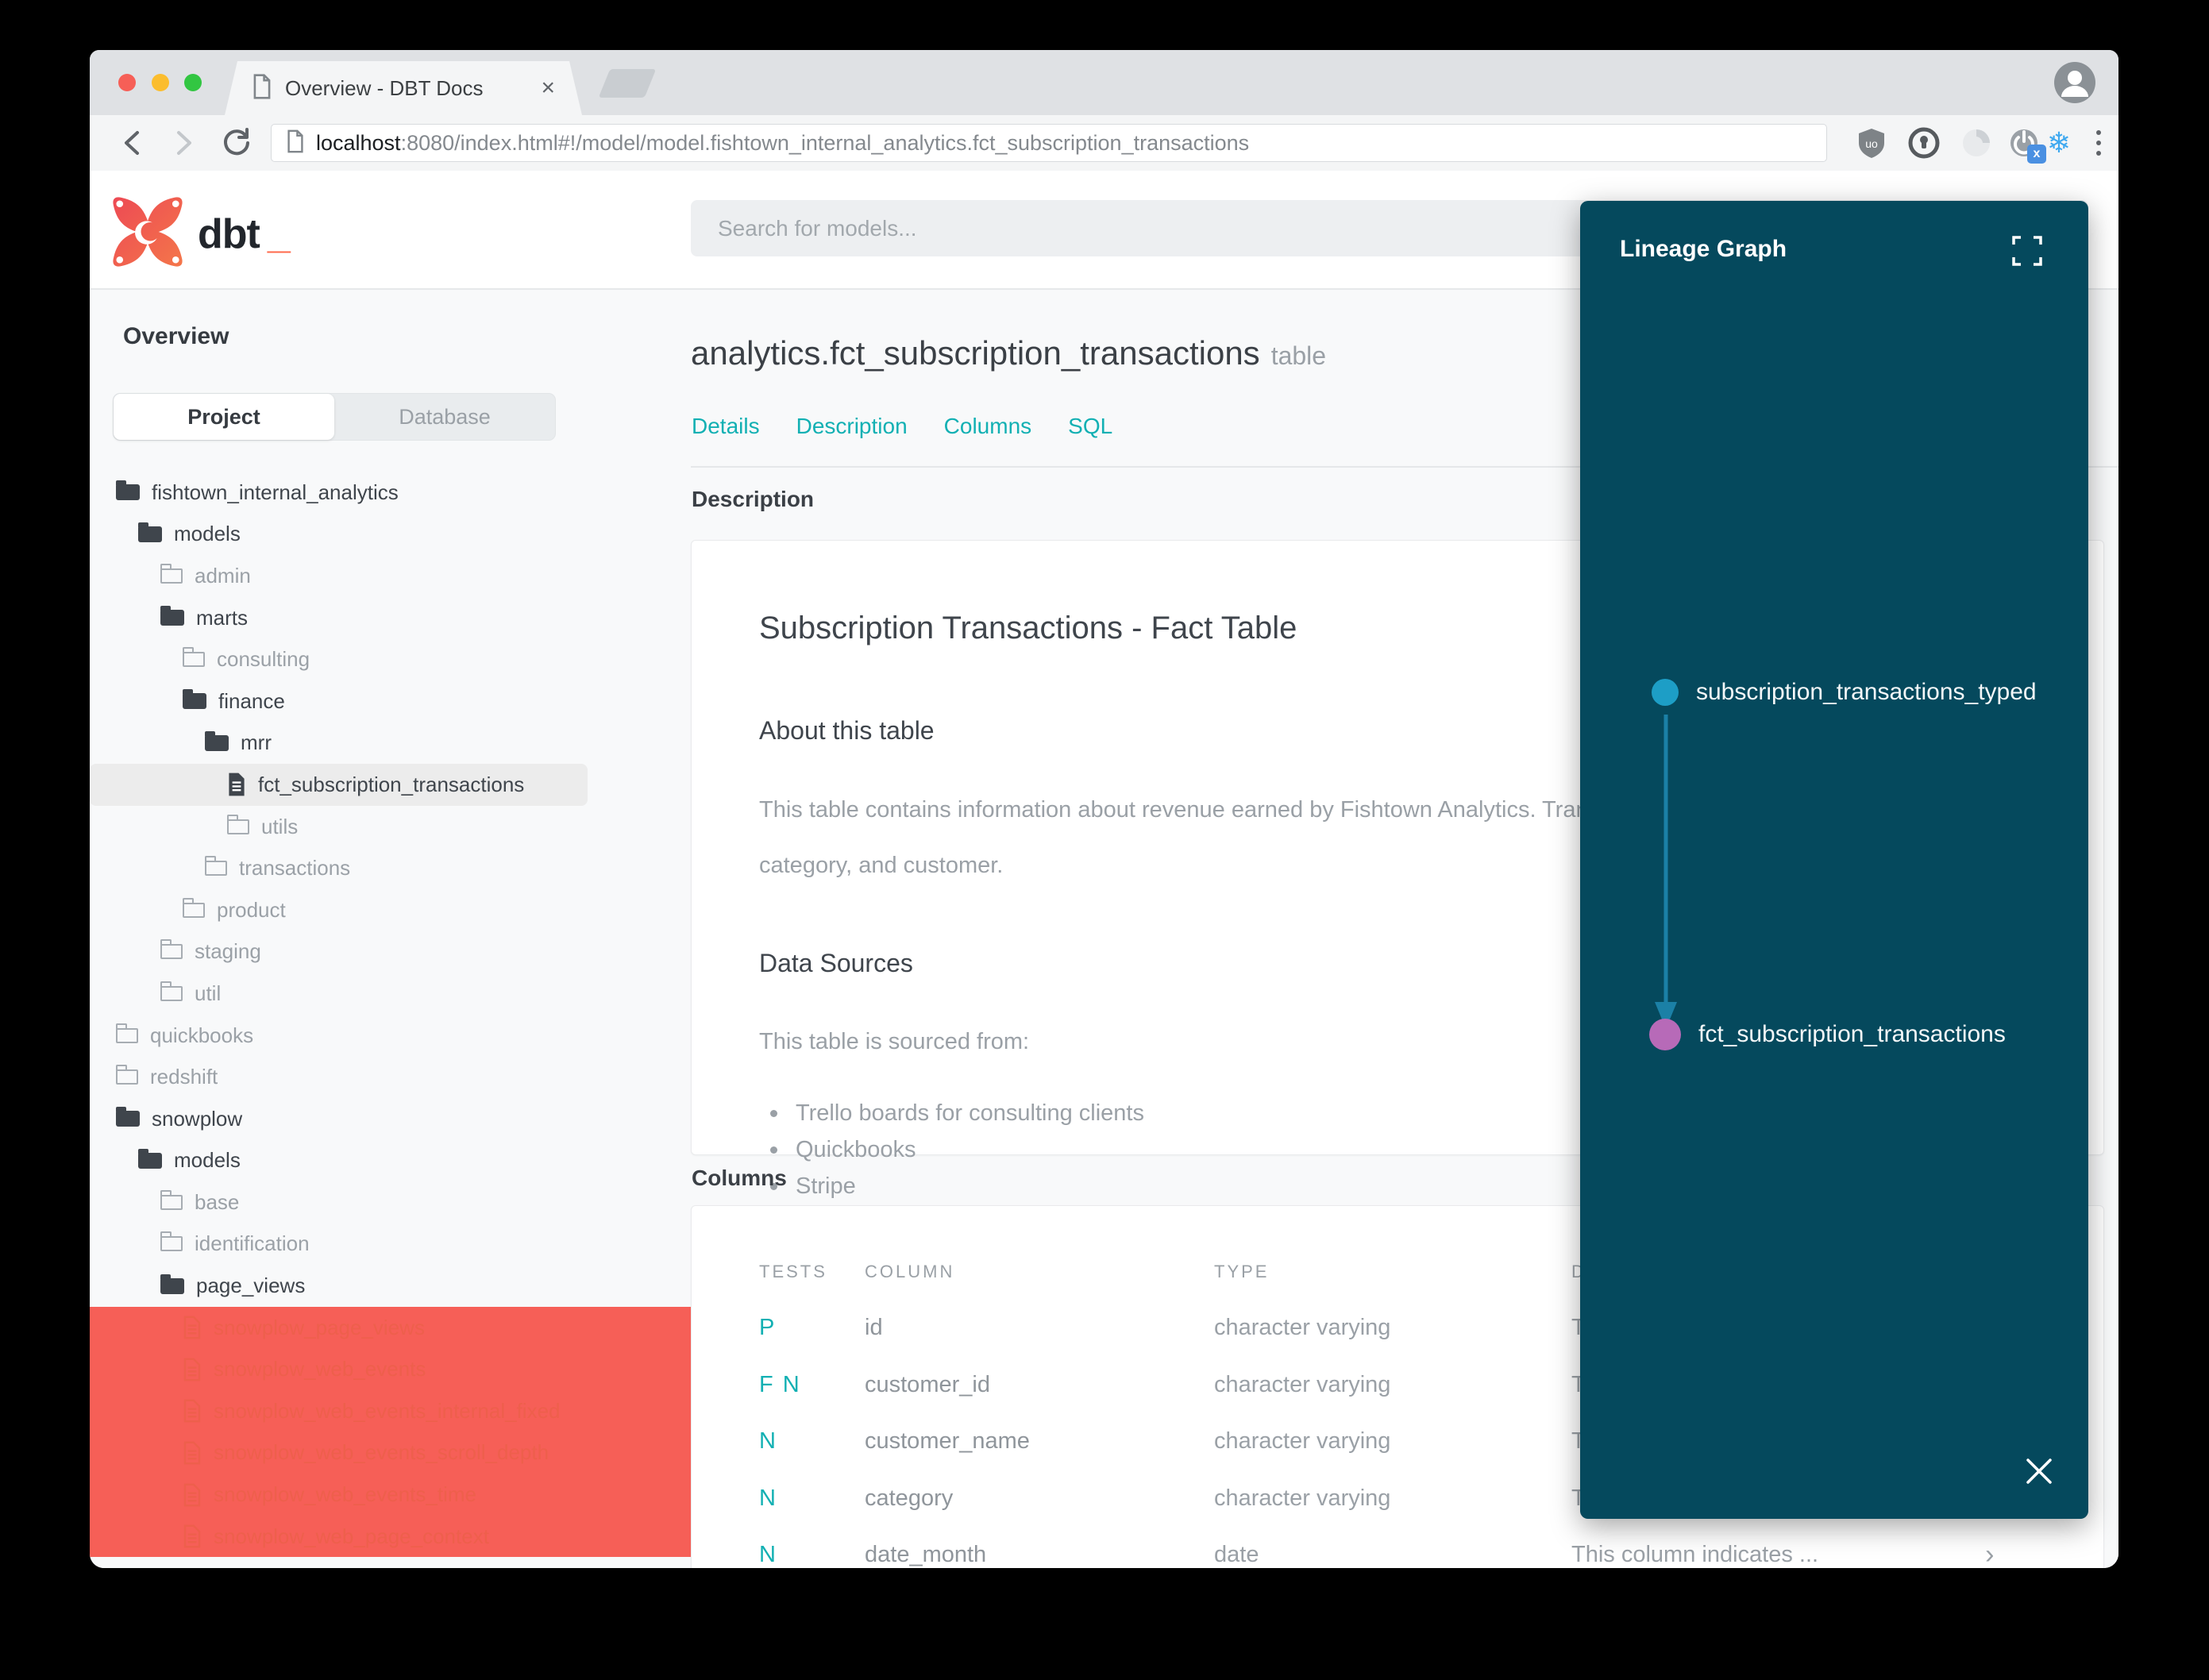 The image size is (2209, 1680). I want to click on new-tab-button, so click(627, 83).